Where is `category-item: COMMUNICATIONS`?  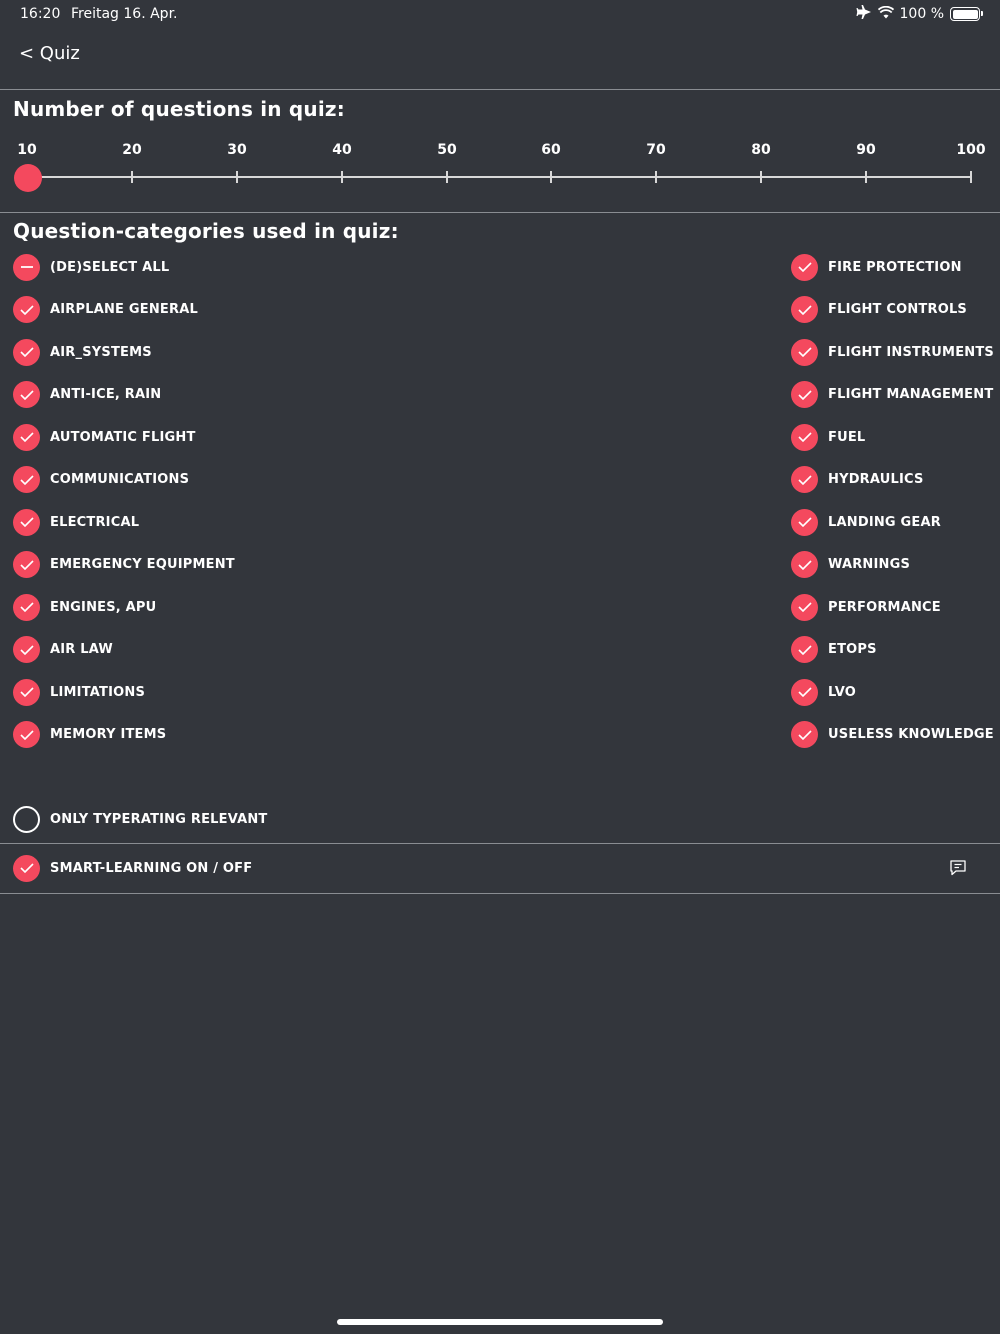
category-item: COMMUNICATIONS is located at coordinates (101, 480).